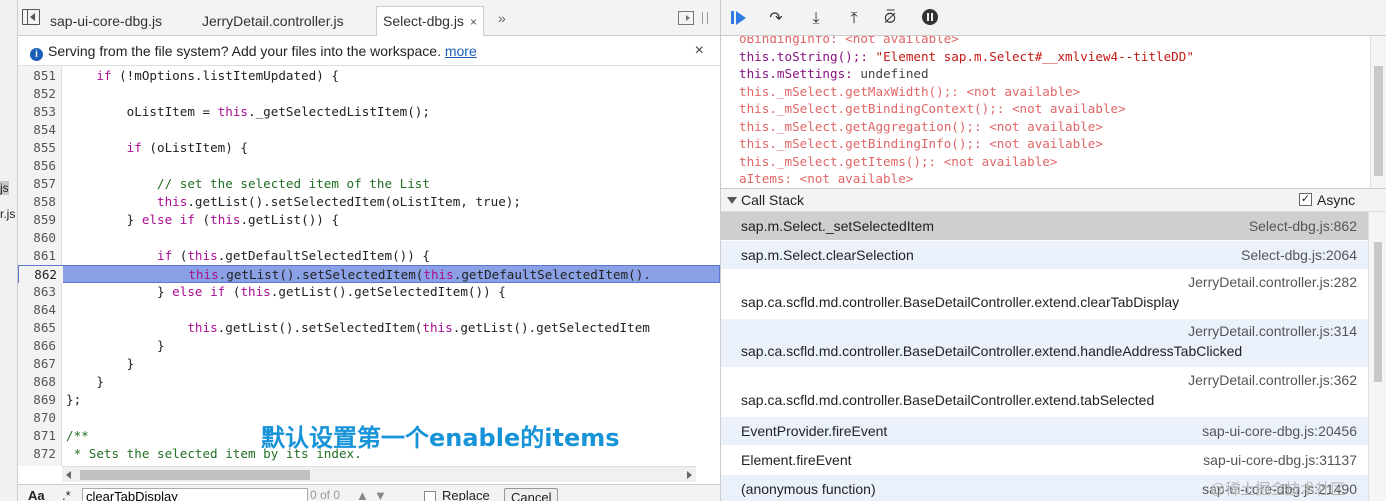 This screenshot has height=501, width=1386. I want to click on code-line: 851 if (!mOptions.listItemUpdated) {, so click(369, 76).